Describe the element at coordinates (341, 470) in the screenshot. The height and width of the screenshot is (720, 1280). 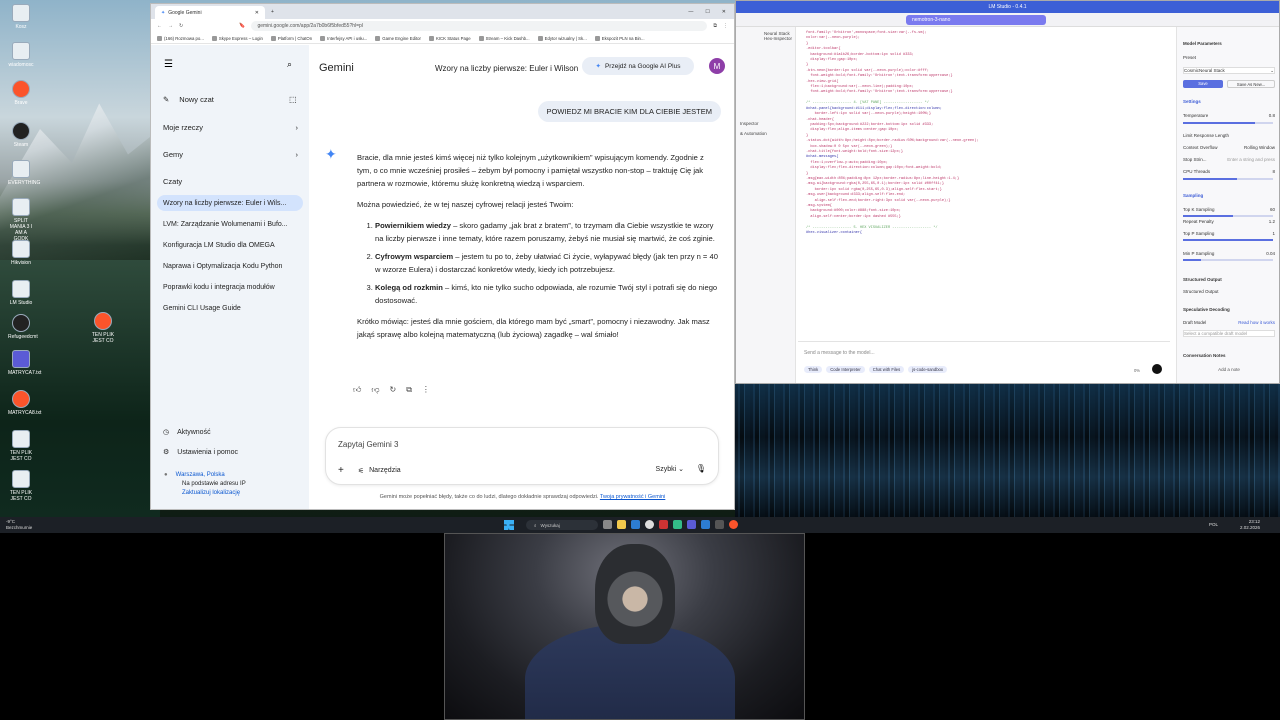
I see `add-icon: +` at that location.